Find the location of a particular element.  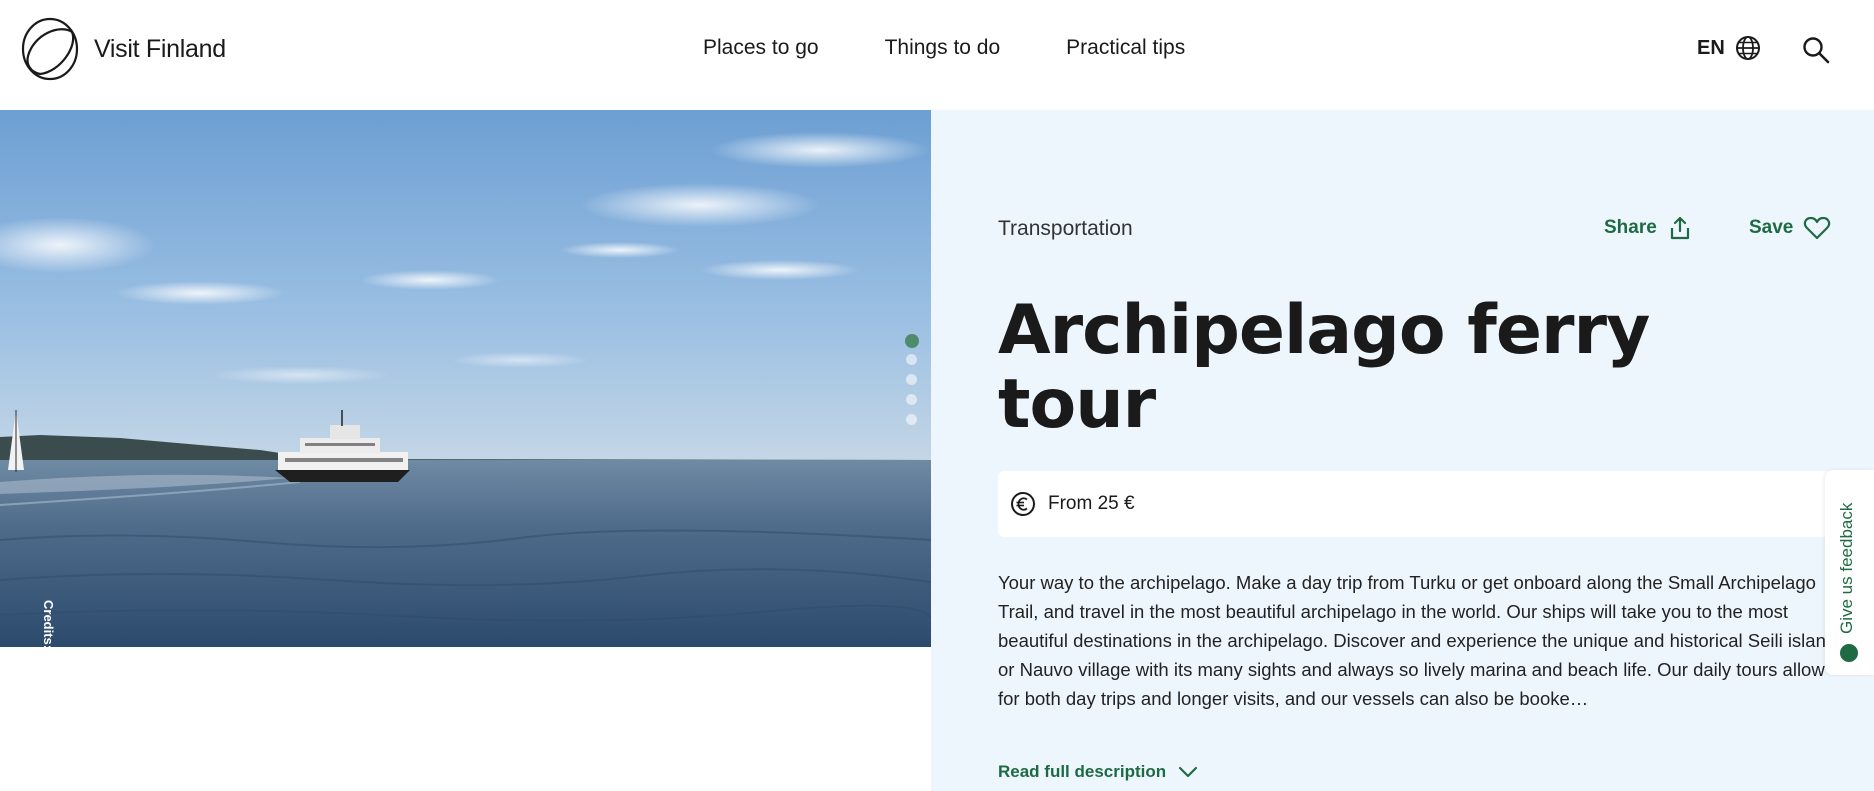

nav-places-to-go: Places to go is located at coordinates (761, 48).